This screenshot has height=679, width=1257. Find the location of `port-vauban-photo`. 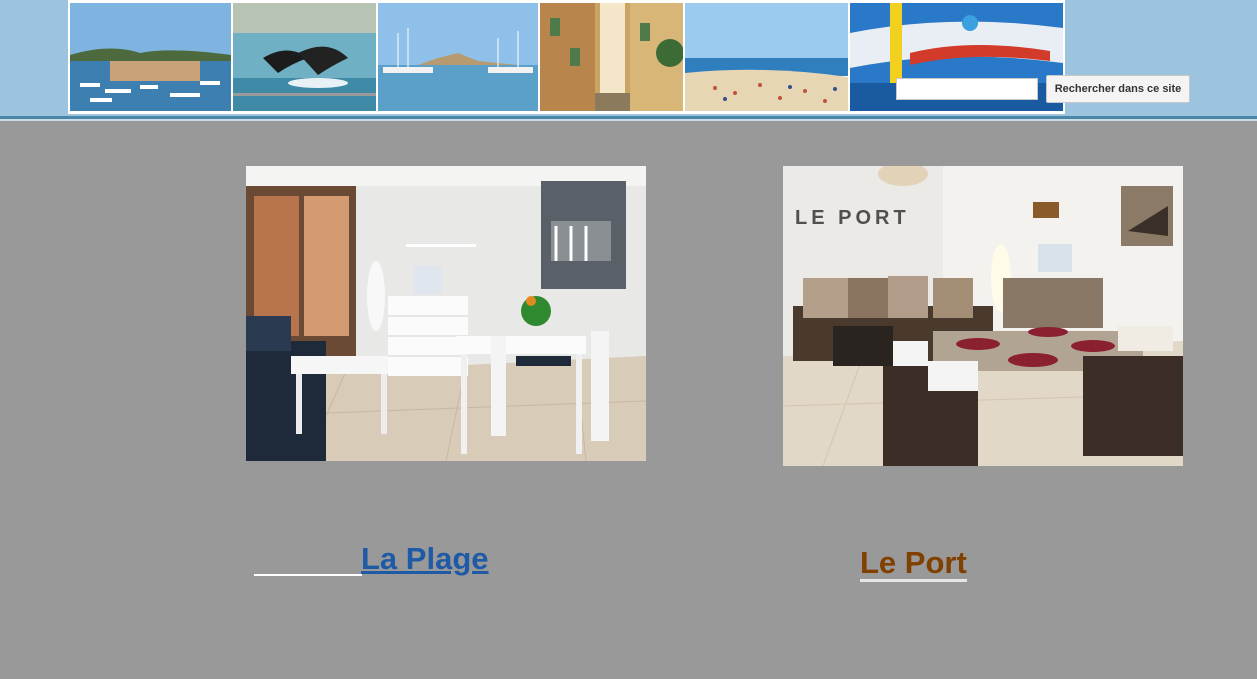

port-vauban-photo is located at coordinates (458, 57).